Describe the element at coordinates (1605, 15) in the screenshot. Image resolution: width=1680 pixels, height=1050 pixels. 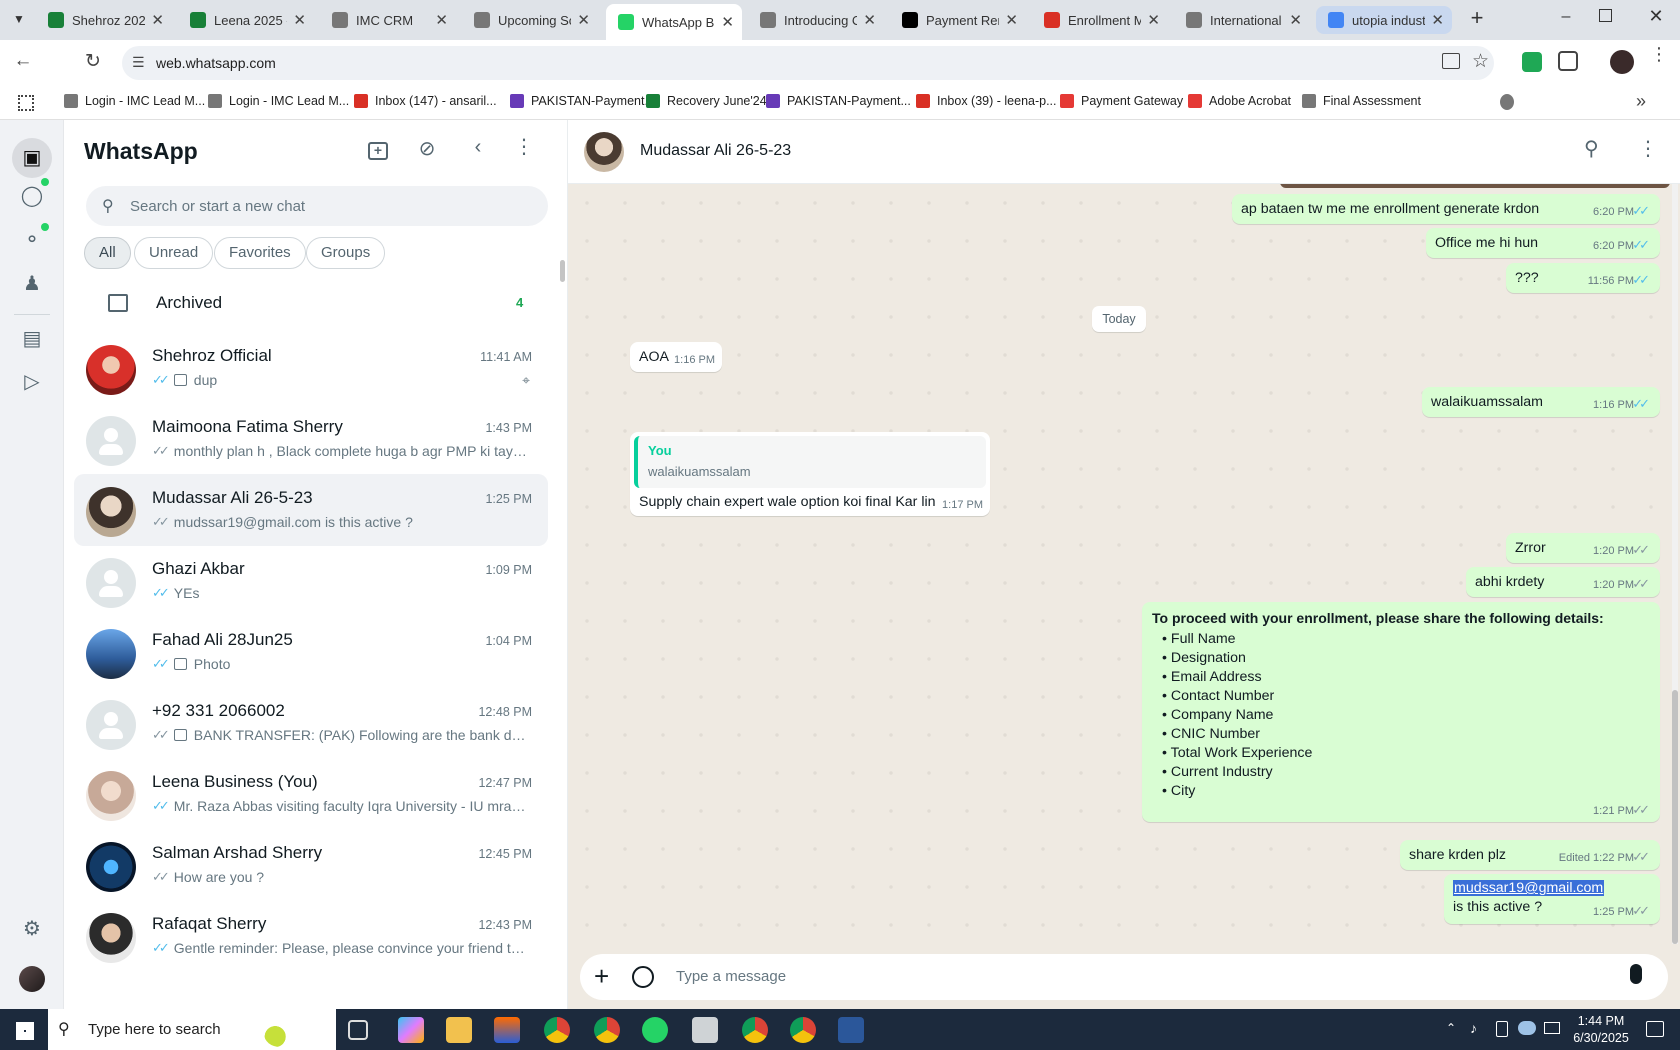
I see `restore-window-icon` at that location.